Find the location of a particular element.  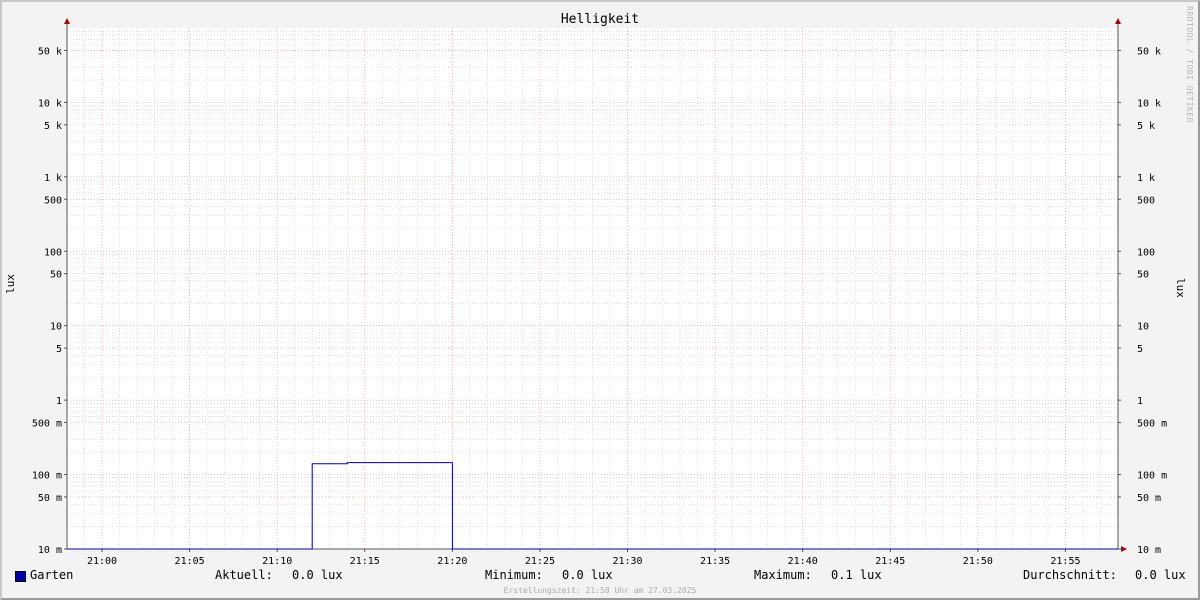

y-tick-label-left: 1 is located at coordinates (59, 401).